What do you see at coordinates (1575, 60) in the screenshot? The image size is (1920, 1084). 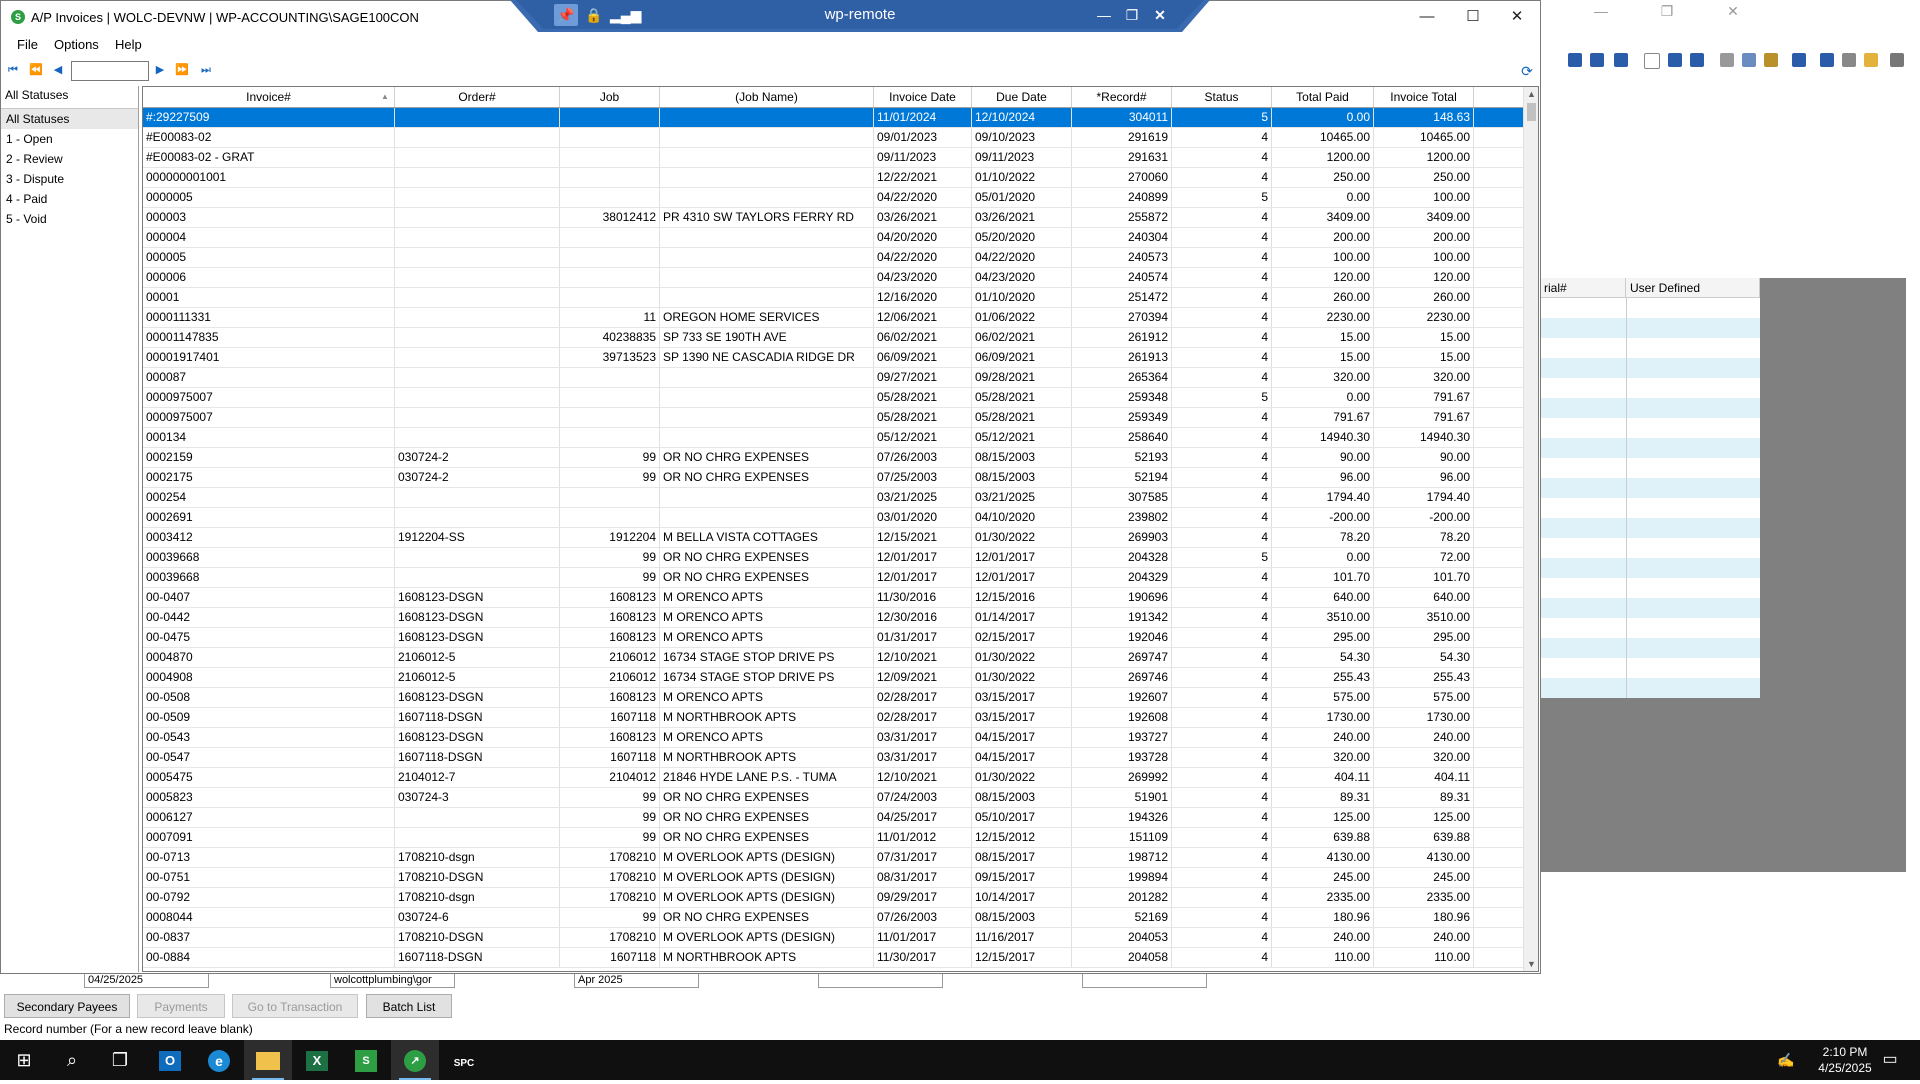 I see `save-icon` at bounding box center [1575, 60].